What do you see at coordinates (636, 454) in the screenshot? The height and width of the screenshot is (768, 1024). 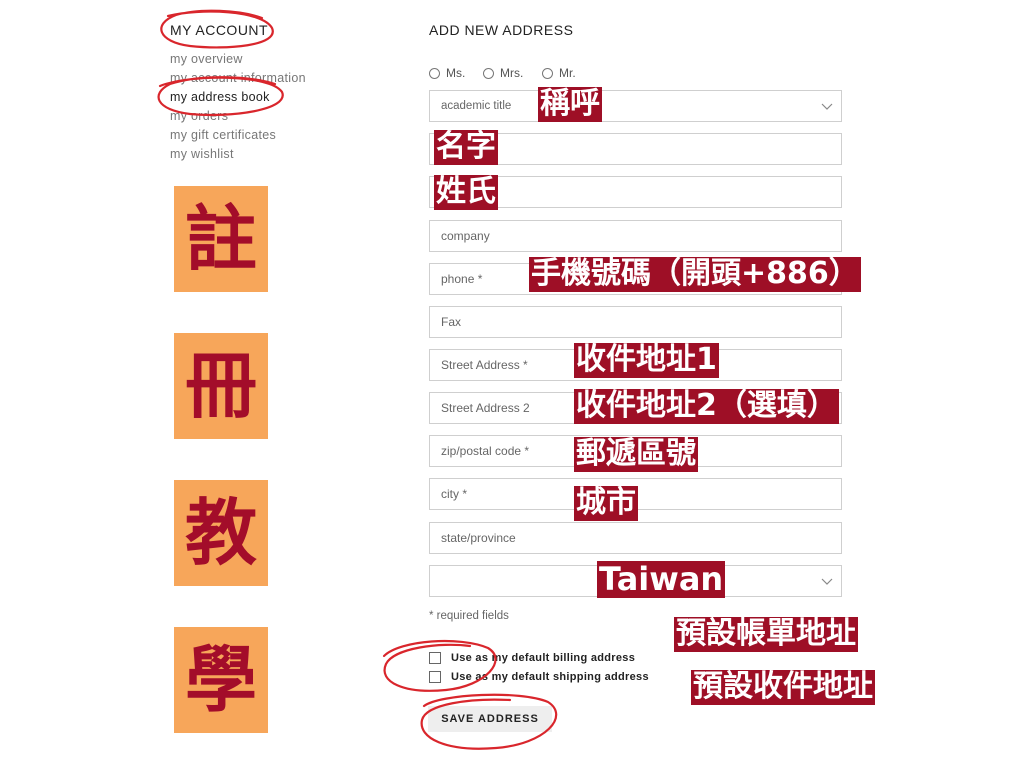 I see `annotation-zip-code: 郵遞區號` at bounding box center [636, 454].